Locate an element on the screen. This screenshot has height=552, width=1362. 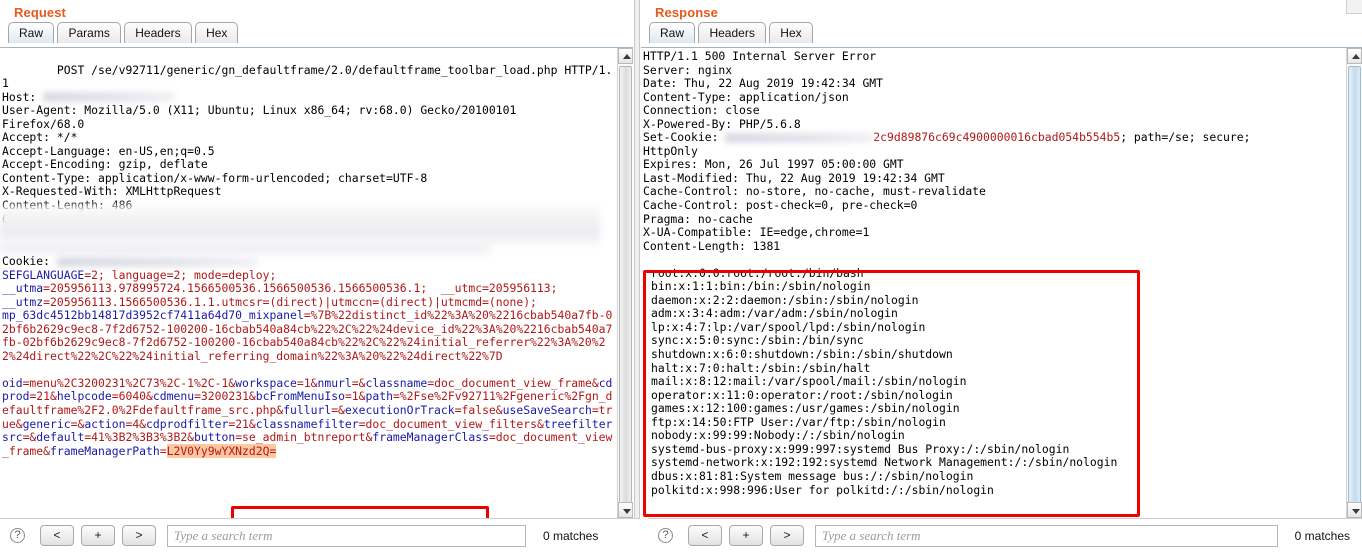
body-param-name: cdmenu is located at coordinates (173, 396).